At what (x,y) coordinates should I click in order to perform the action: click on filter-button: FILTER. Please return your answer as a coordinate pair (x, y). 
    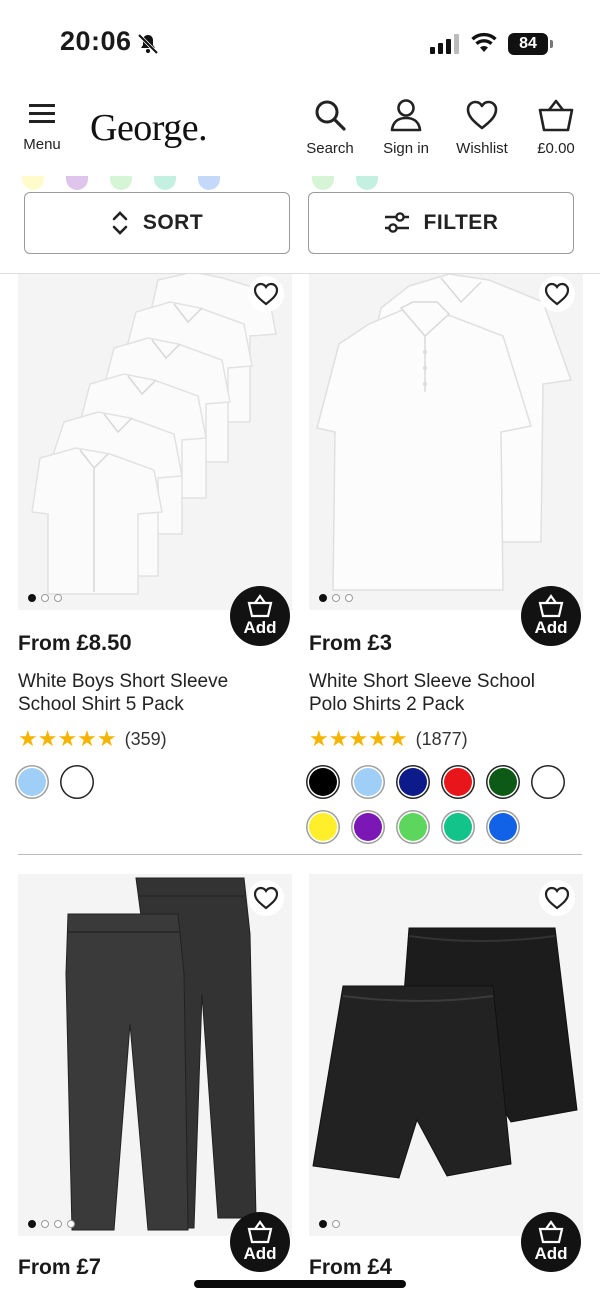
    Looking at the image, I should click on (441, 223).